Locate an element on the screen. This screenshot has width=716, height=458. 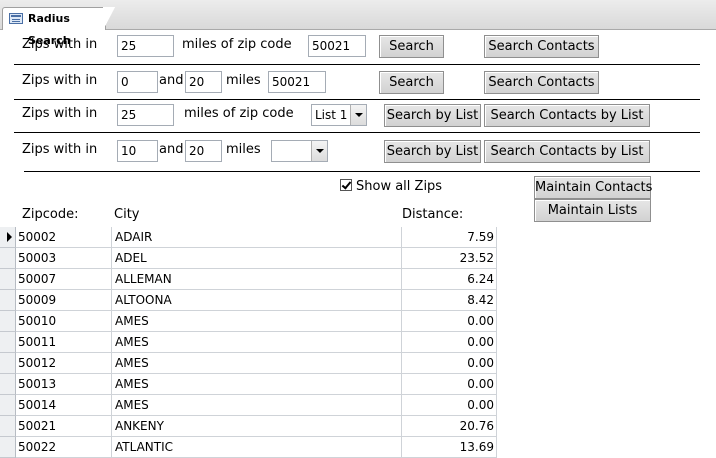
column-header-city: City is located at coordinates (127, 214).